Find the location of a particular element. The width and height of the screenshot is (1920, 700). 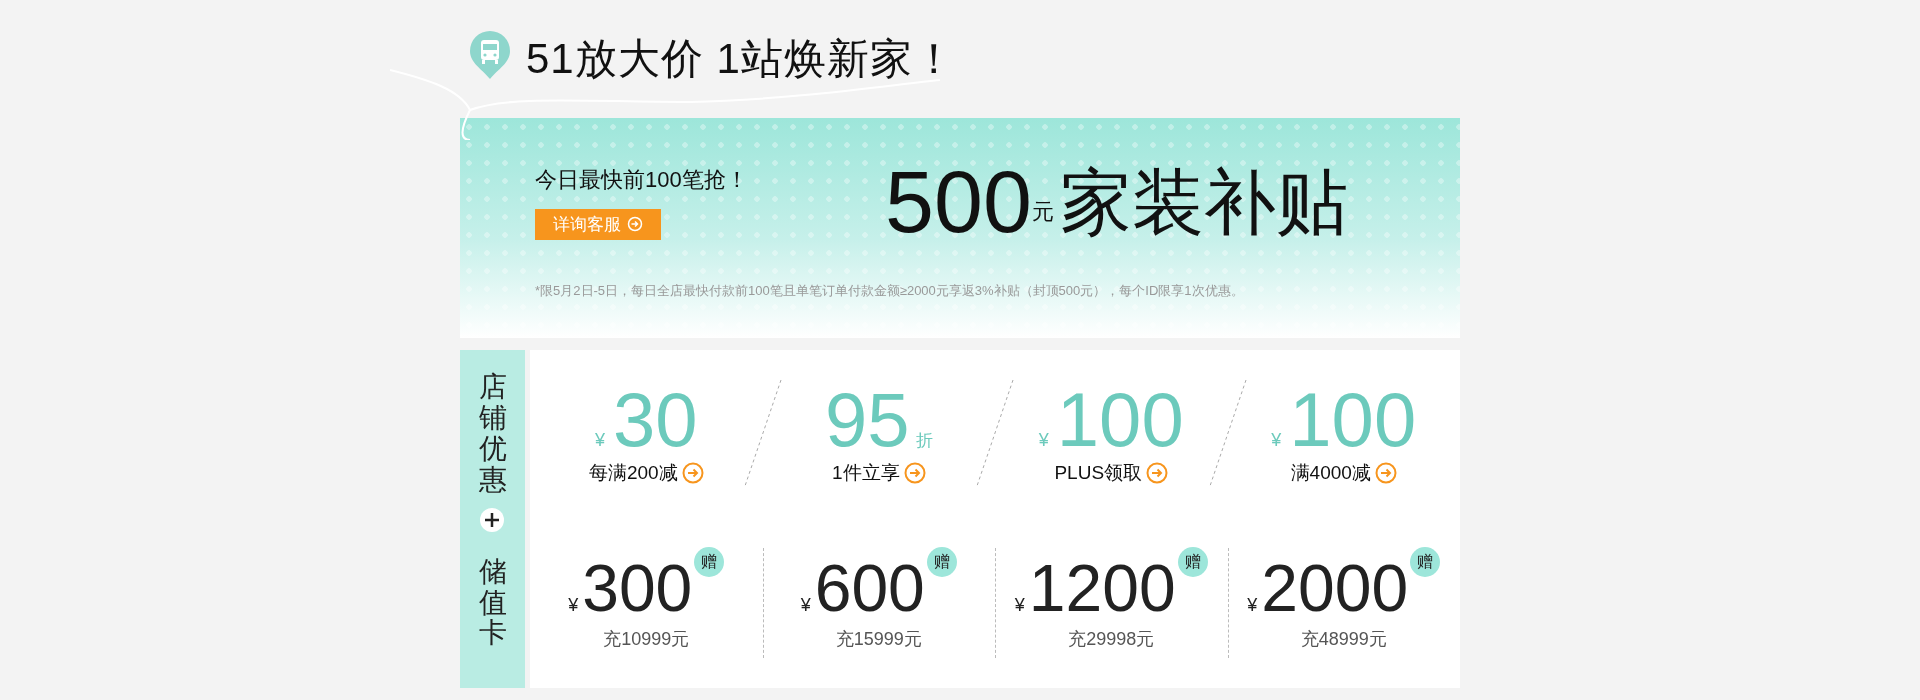

bus-pin-icon is located at coordinates (490, 55).